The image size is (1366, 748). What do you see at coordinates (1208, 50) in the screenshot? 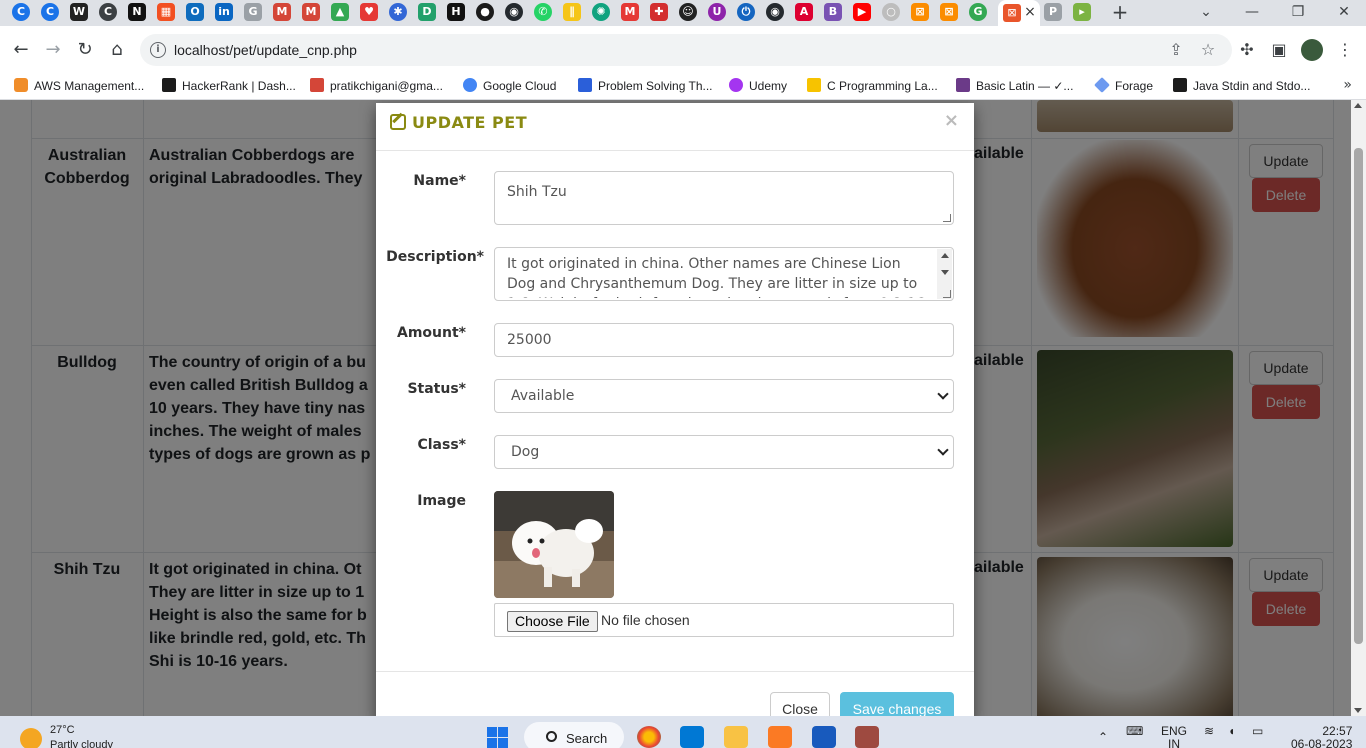
I see `bookmark-star-icon: ☆` at bounding box center [1208, 50].